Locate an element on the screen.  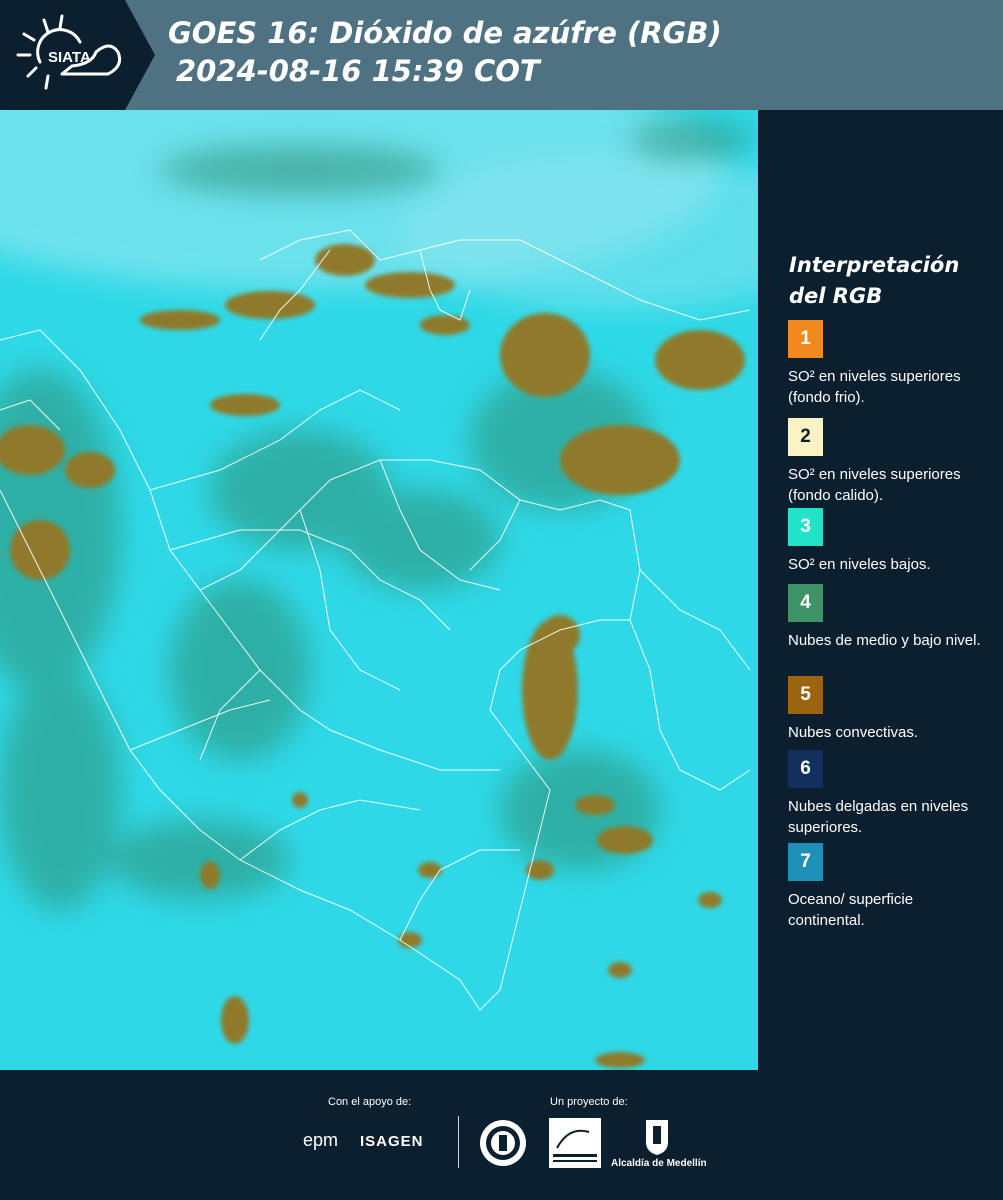
legend-swatch: 5 is located at coordinates (805, 695).